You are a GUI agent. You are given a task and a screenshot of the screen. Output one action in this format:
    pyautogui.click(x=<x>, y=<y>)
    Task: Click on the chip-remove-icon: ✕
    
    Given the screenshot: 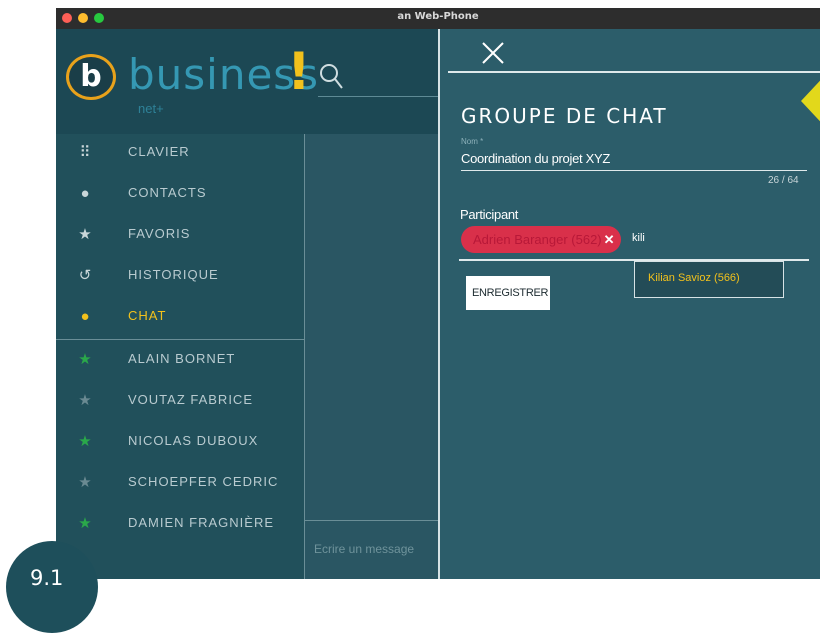 What is the action you would take?
    pyautogui.click(x=609, y=239)
    